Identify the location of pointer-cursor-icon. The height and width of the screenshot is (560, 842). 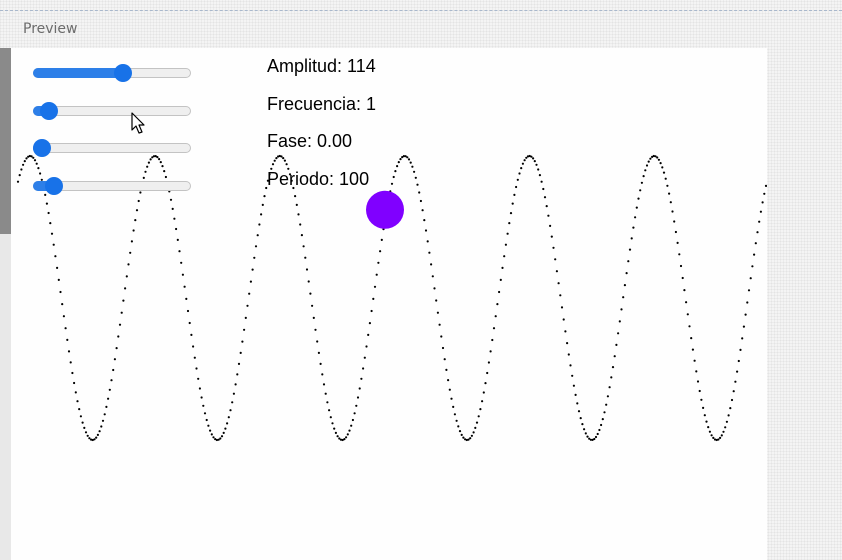
(138, 123).